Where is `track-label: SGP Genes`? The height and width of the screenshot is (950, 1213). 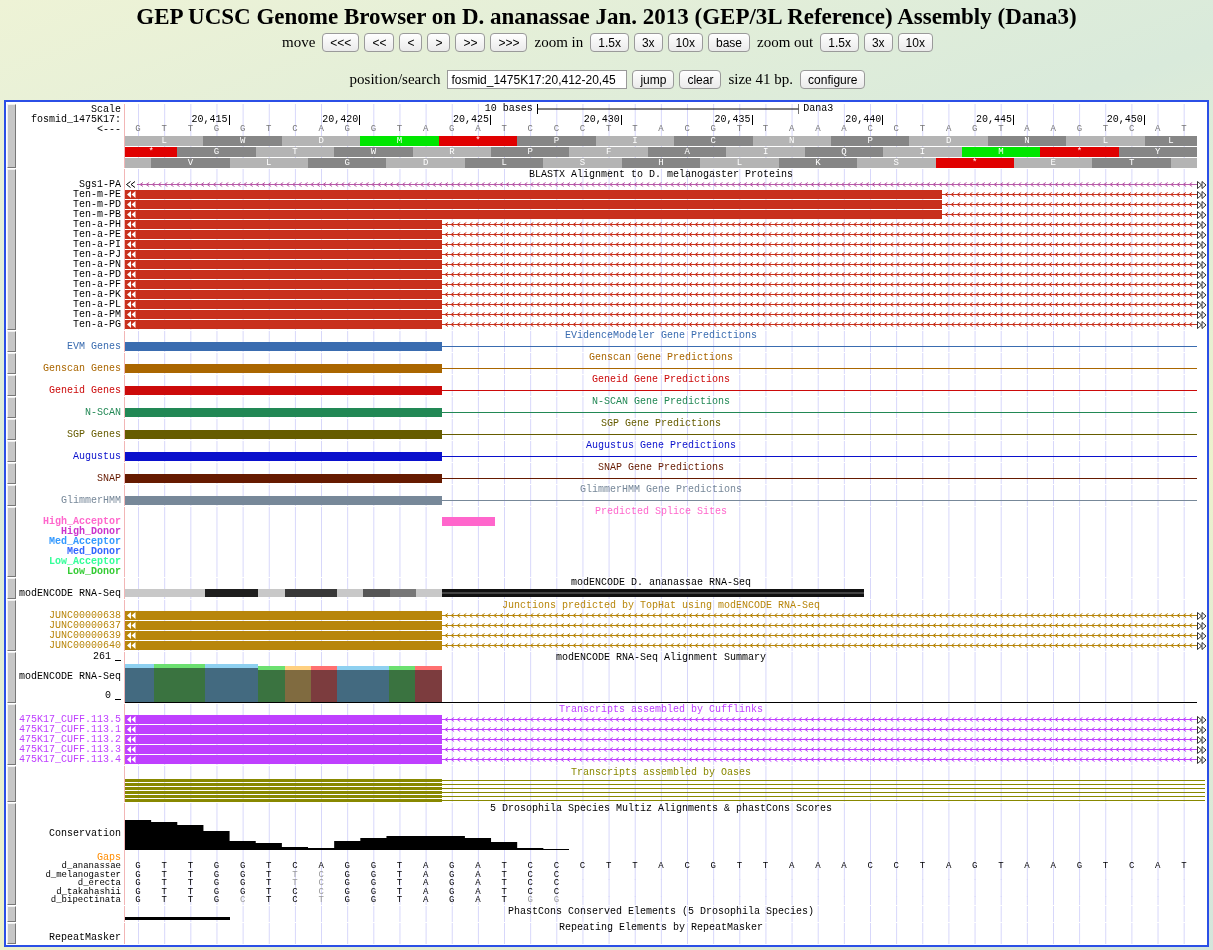
track-label: SGP Genes is located at coordinates (94, 434).